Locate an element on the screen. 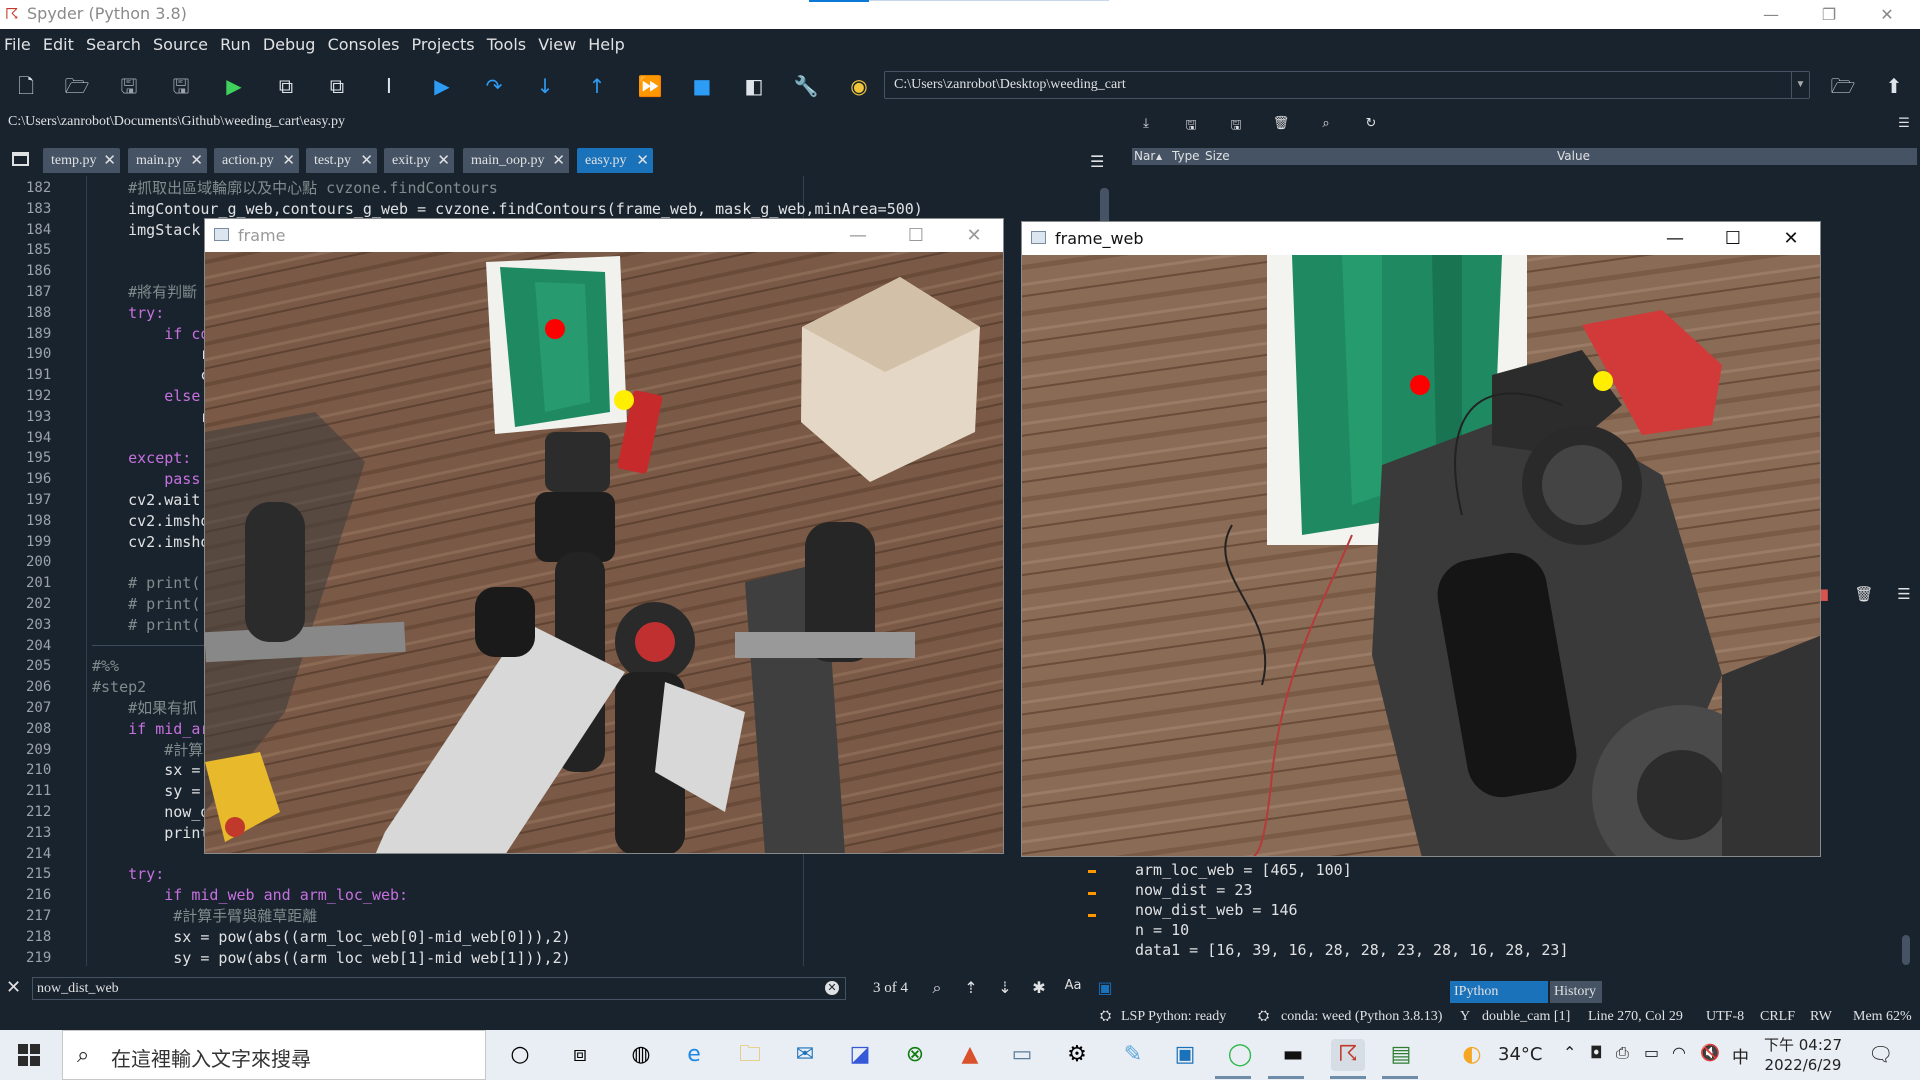 This screenshot has height=1080, width=1920. terminal-icon: ▬ is located at coordinates (1293, 1055).